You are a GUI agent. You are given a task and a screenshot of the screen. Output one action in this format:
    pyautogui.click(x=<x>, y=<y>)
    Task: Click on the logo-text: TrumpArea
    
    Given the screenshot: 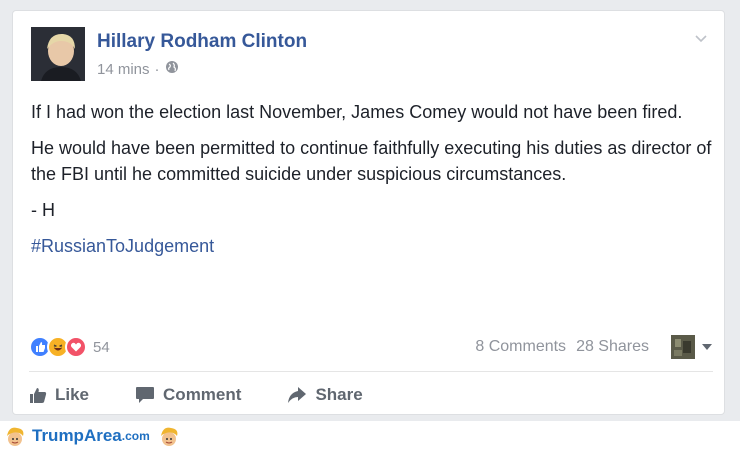 What is the action you would take?
    pyautogui.click(x=77, y=435)
    